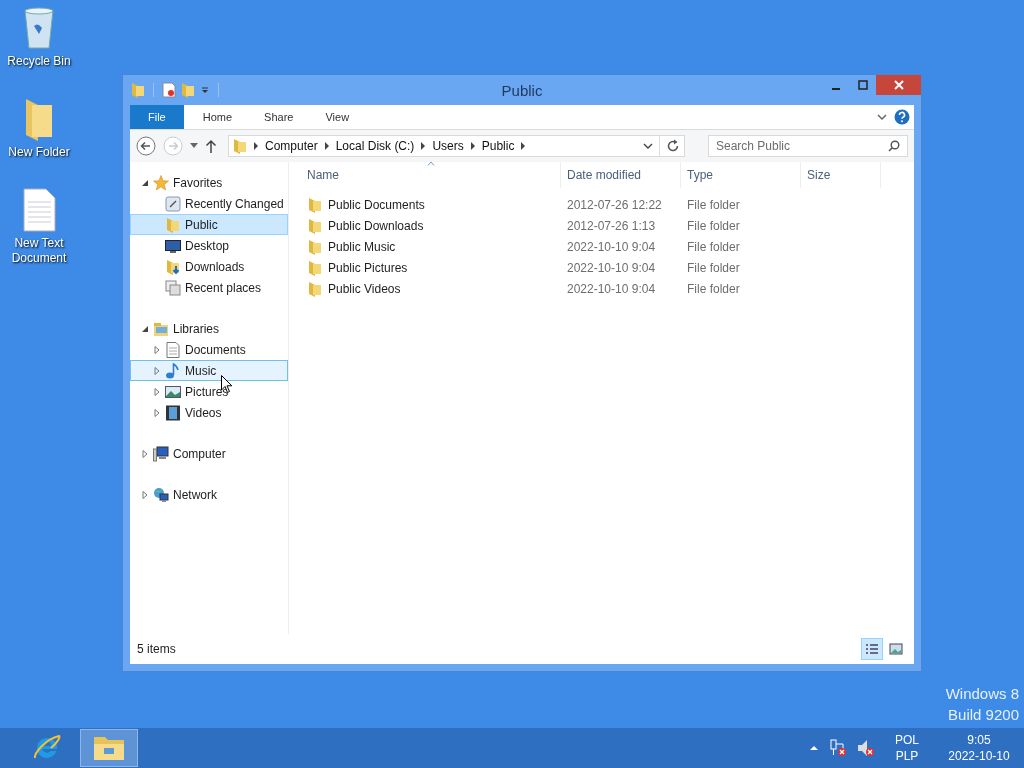 The image size is (1024, 768). What do you see at coordinates (209, 224) in the screenshot?
I see `tree-item: Public` at bounding box center [209, 224].